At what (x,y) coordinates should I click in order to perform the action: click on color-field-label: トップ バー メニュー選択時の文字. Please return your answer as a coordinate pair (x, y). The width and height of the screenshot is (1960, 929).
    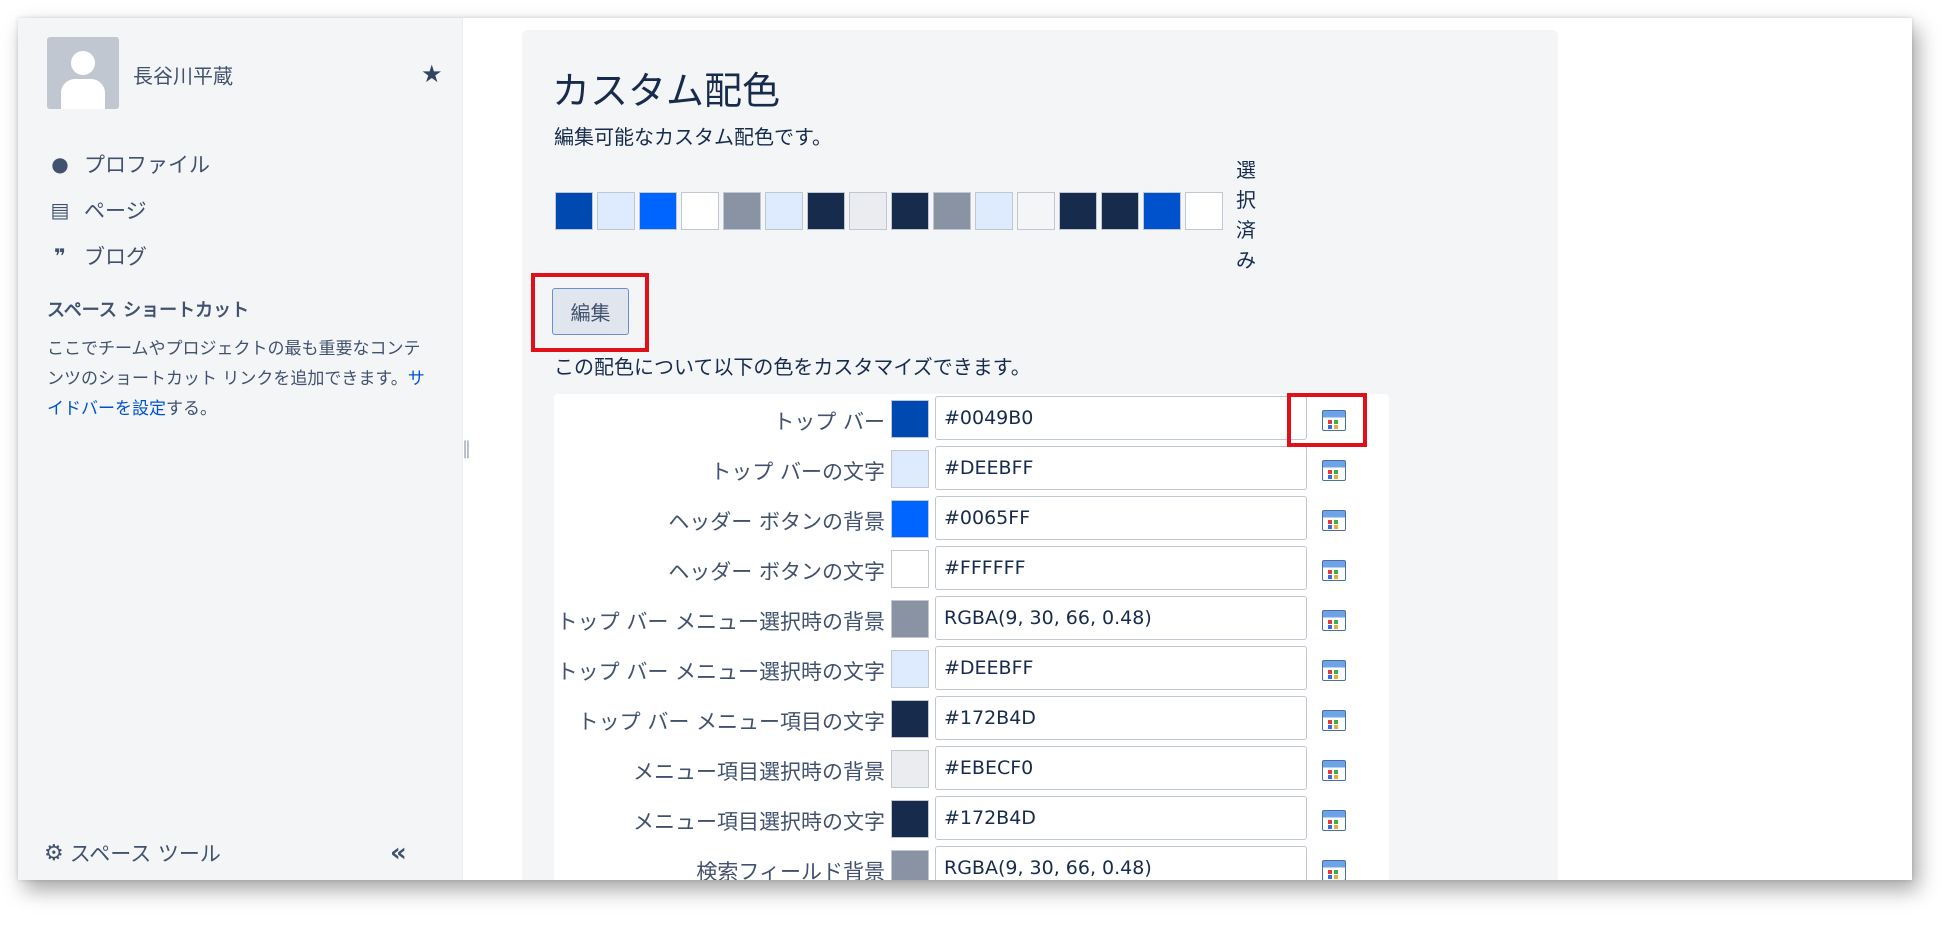
    Looking at the image, I should click on (720, 672).